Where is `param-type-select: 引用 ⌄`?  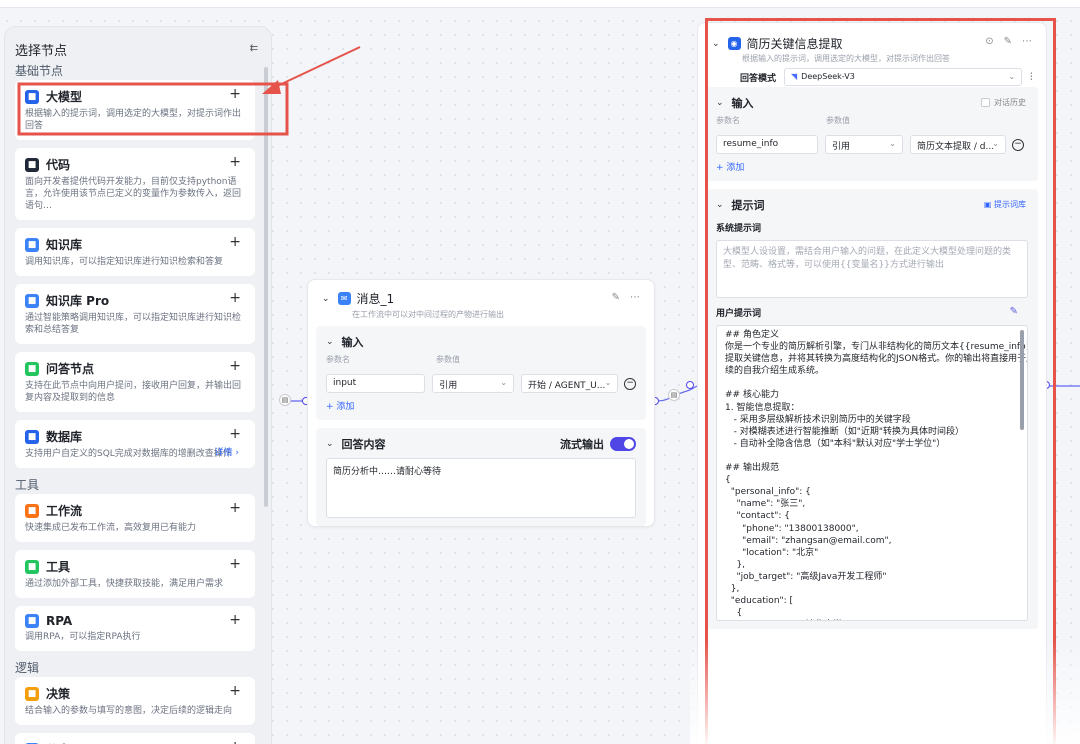 param-type-select: 引用 ⌄ is located at coordinates (473, 383).